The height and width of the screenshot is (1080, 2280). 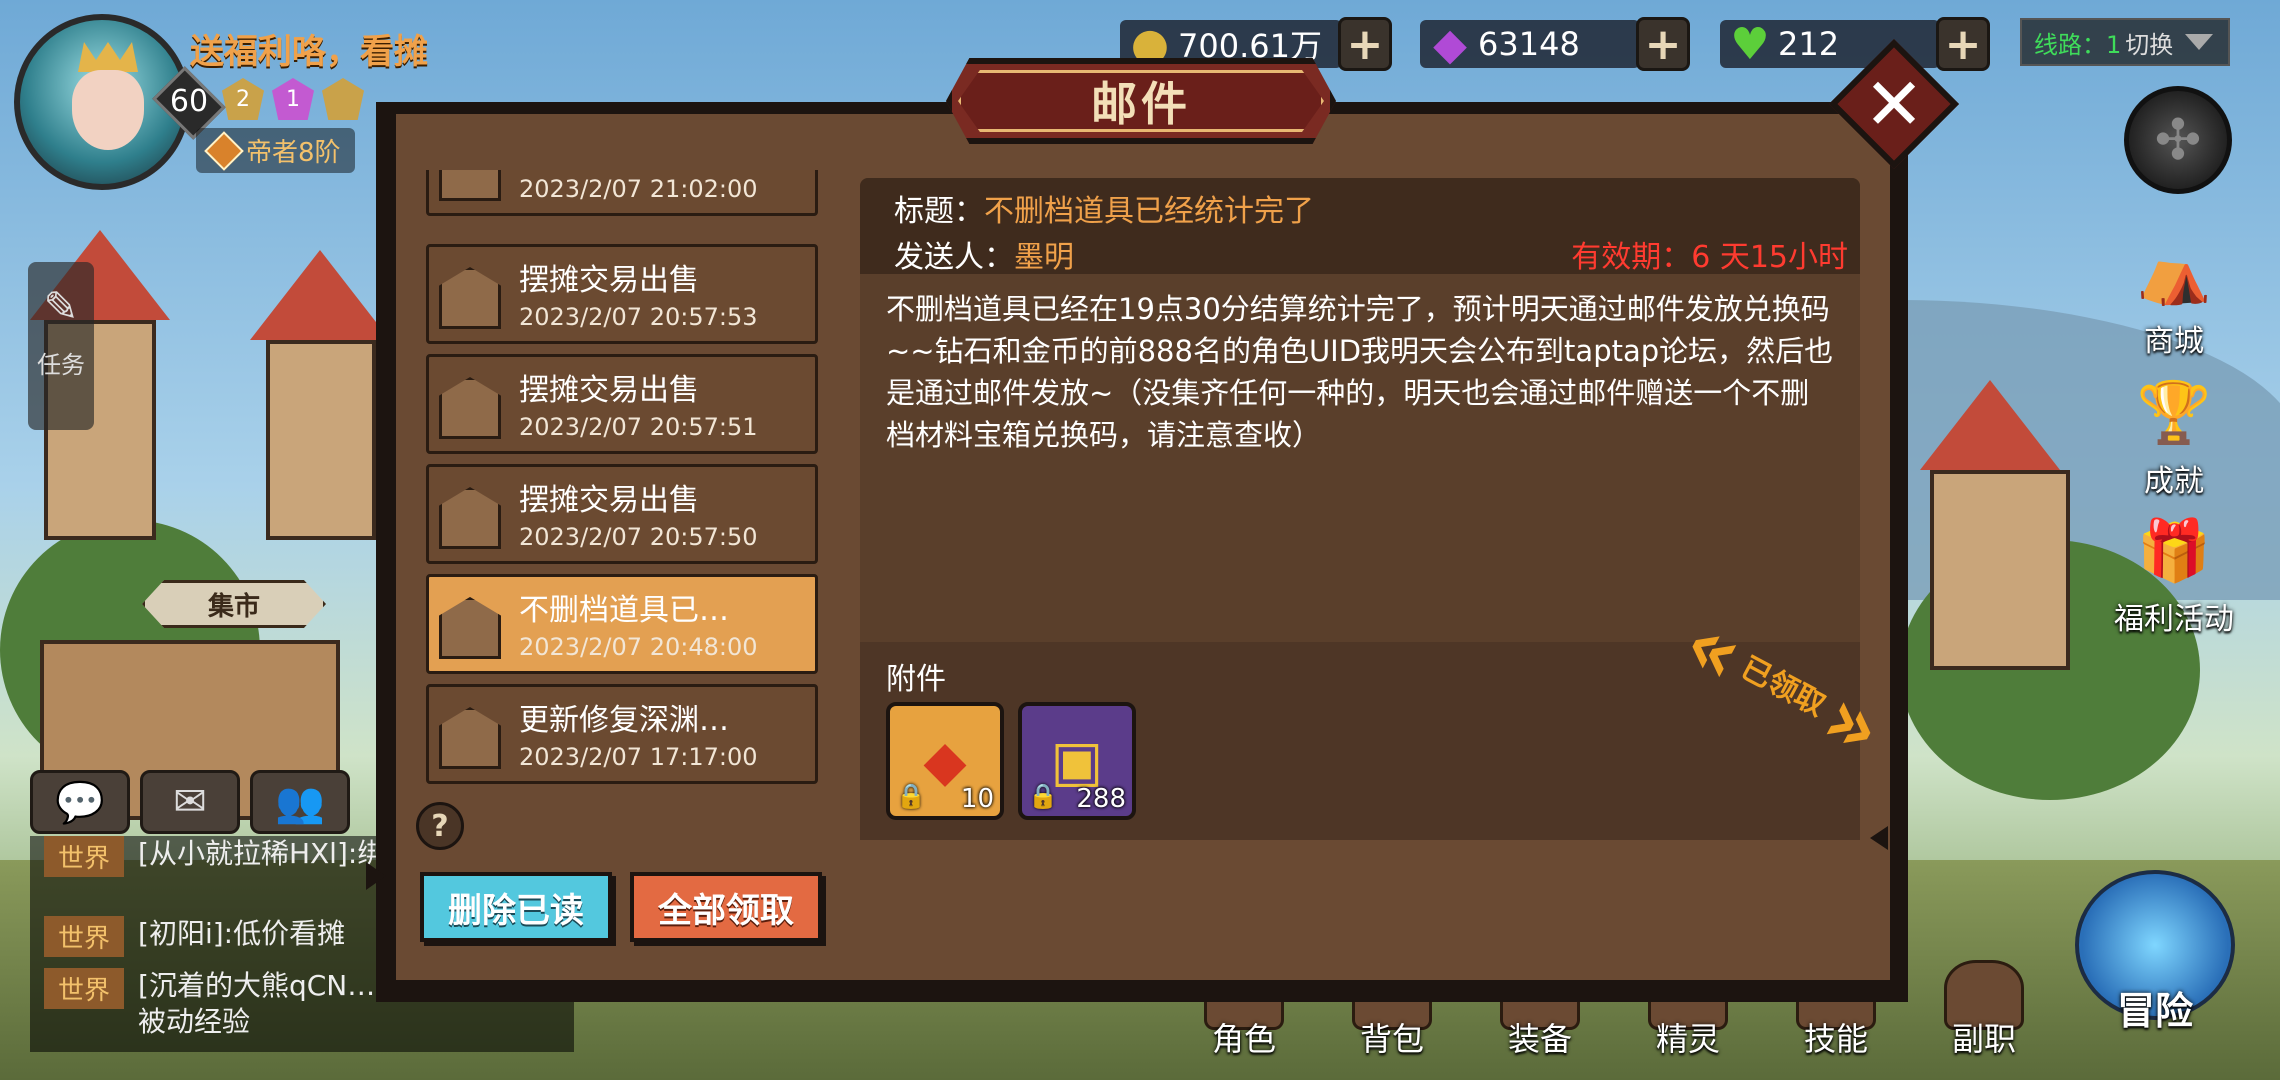 I want to click on line-label: 线路：1, so click(x=2078, y=44).